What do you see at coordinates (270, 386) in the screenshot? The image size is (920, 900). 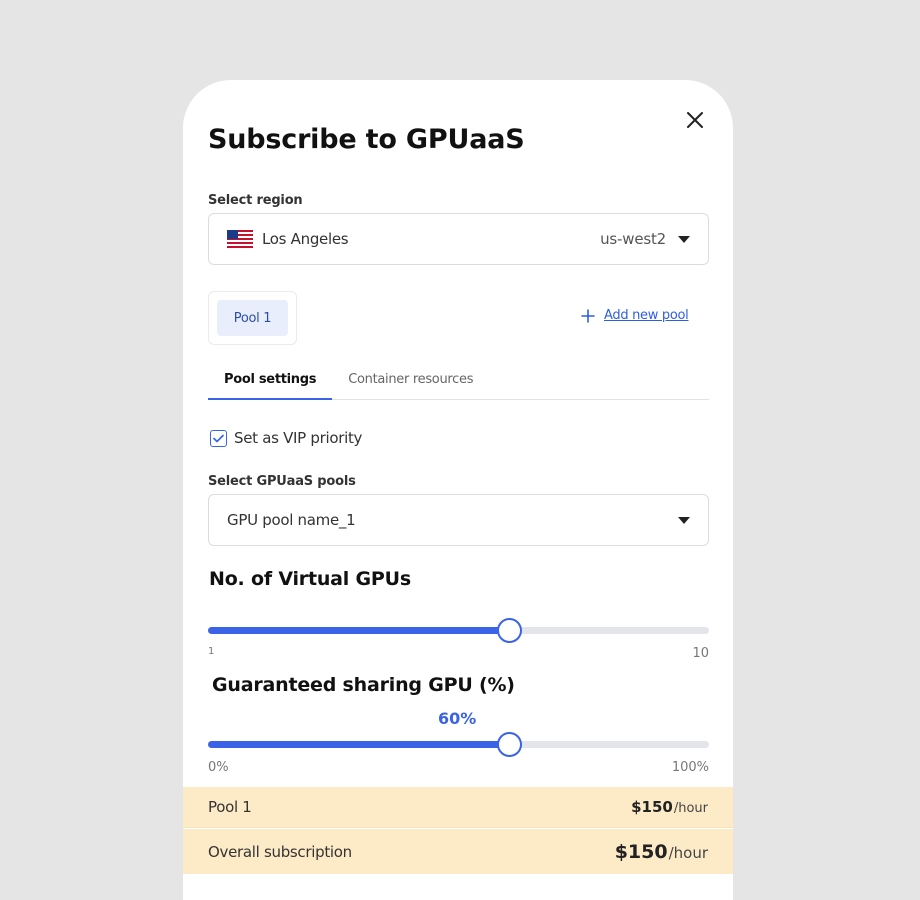 I see `tab-pool-settings: Pool settings` at bounding box center [270, 386].